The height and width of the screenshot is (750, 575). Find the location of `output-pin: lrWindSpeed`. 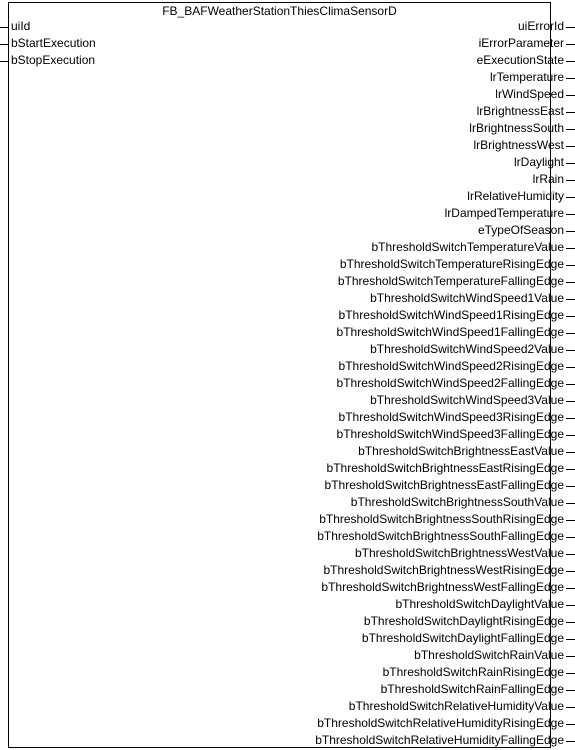

output-pin: lrWindSpeed is located at coordinates (535, 94).